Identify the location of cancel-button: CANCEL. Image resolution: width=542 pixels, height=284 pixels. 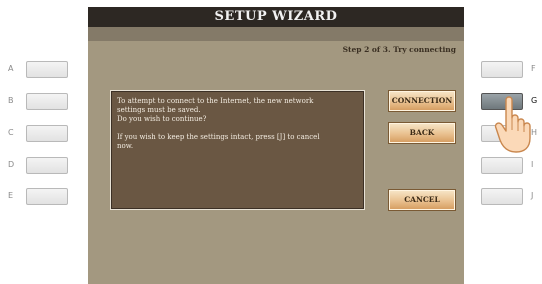
(422, 200).